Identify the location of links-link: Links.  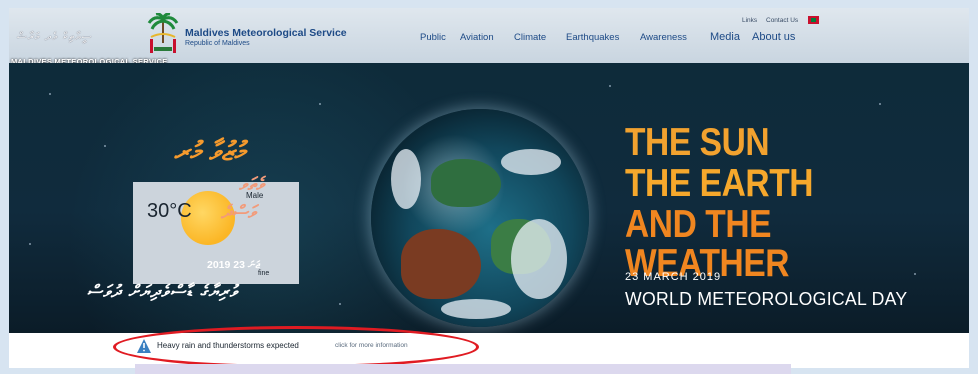
(749, 20).